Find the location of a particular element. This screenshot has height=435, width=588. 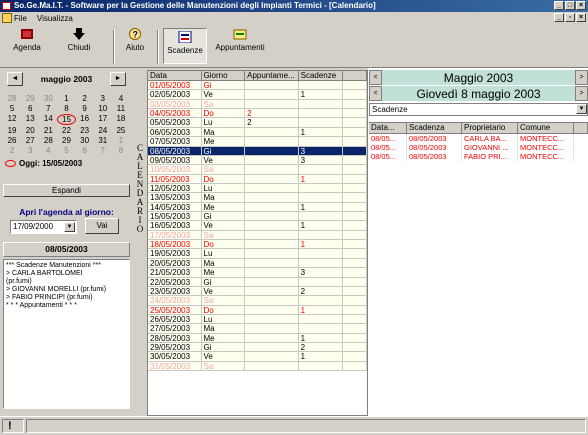

appuntamenti-button: Appuntamenti is located at coordinates (240, 40).